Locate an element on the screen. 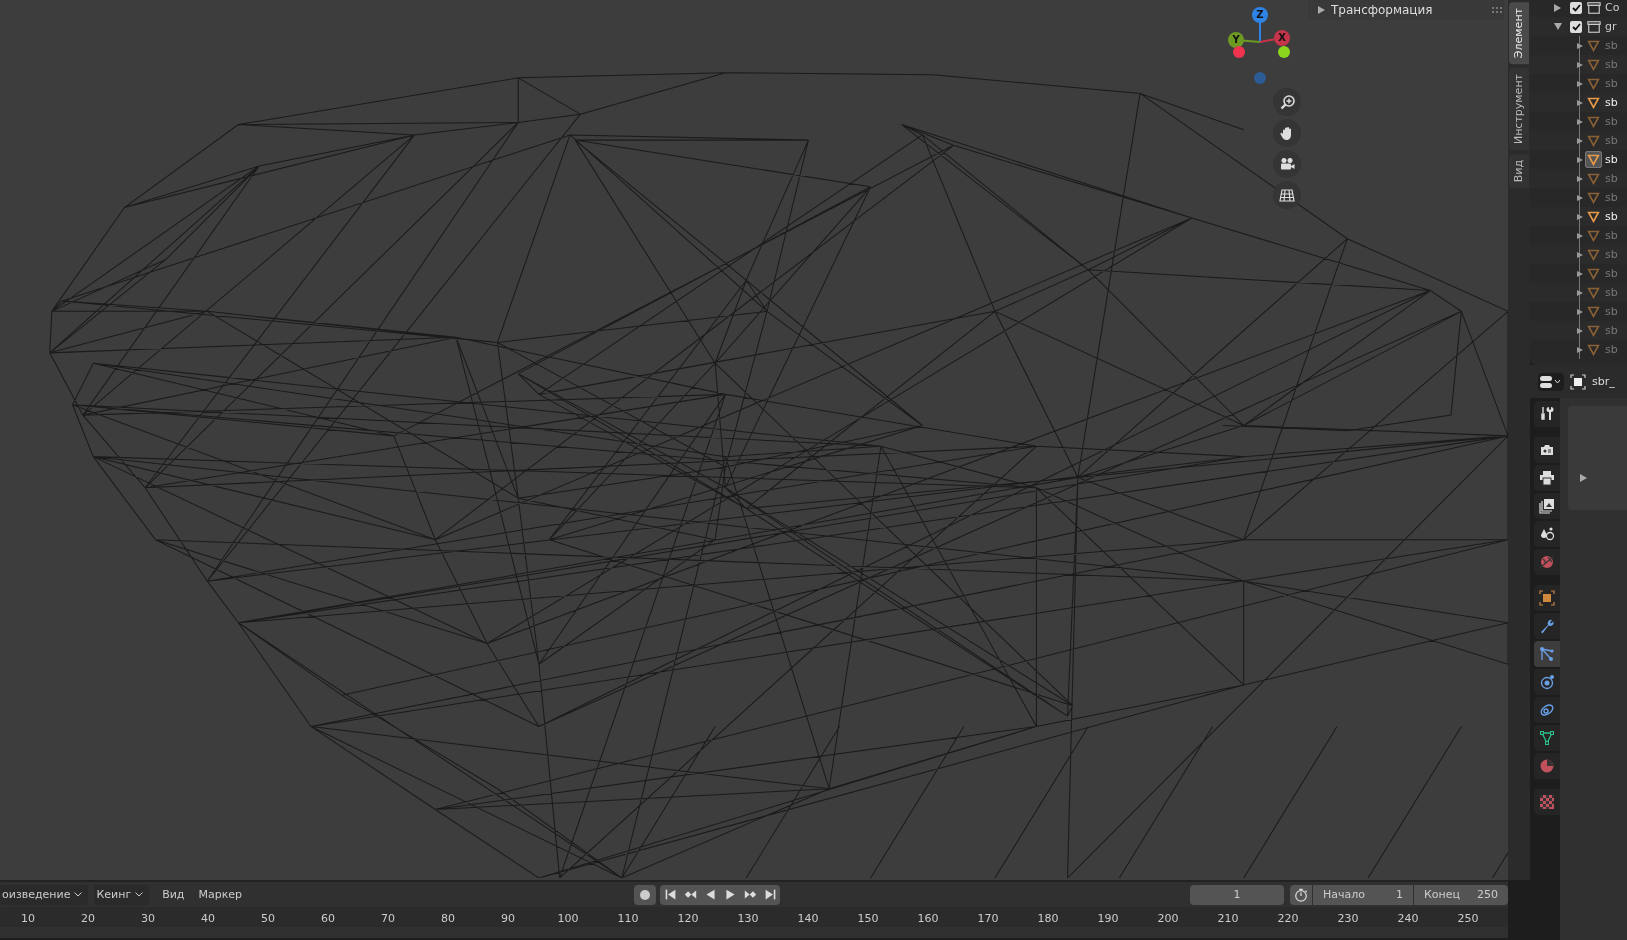 This screenshot has width=1627, height=940. render-tab is located at coordinates (1547, 450).